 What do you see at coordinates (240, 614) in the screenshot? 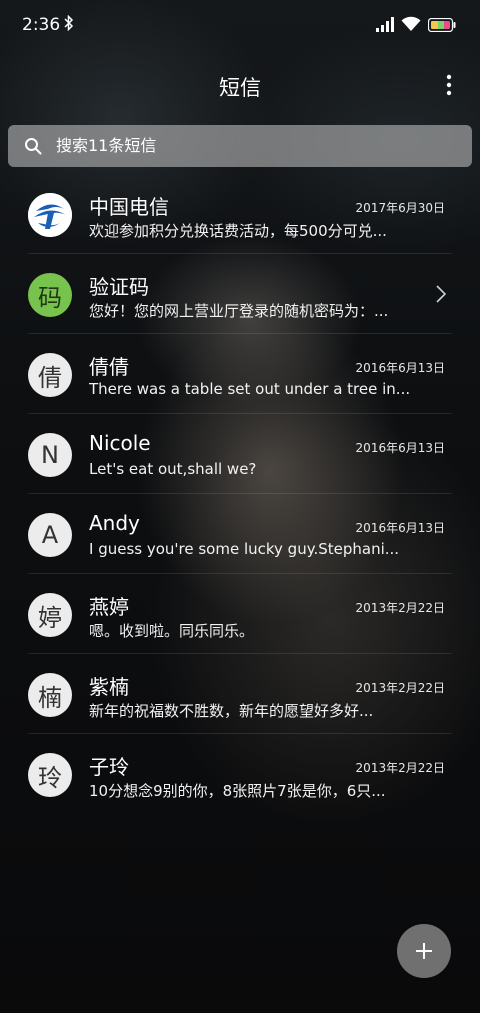
I see `conversation-item: 婷 燕婷 2013年2月22日 嗯。收到啦。同乐同乐。` at bounding box center [240, 614].